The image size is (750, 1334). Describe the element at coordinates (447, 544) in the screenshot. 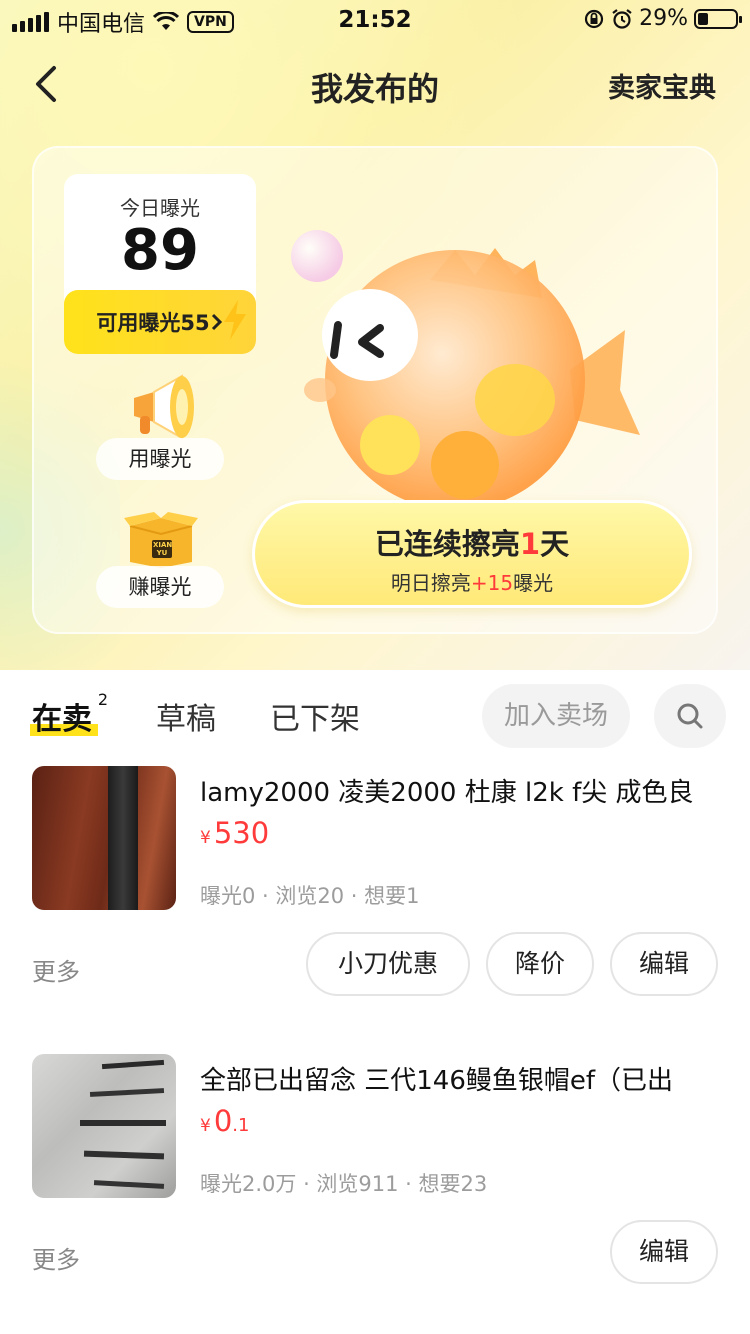

I see `streak-prefix: 已连续擦亮` at that location.